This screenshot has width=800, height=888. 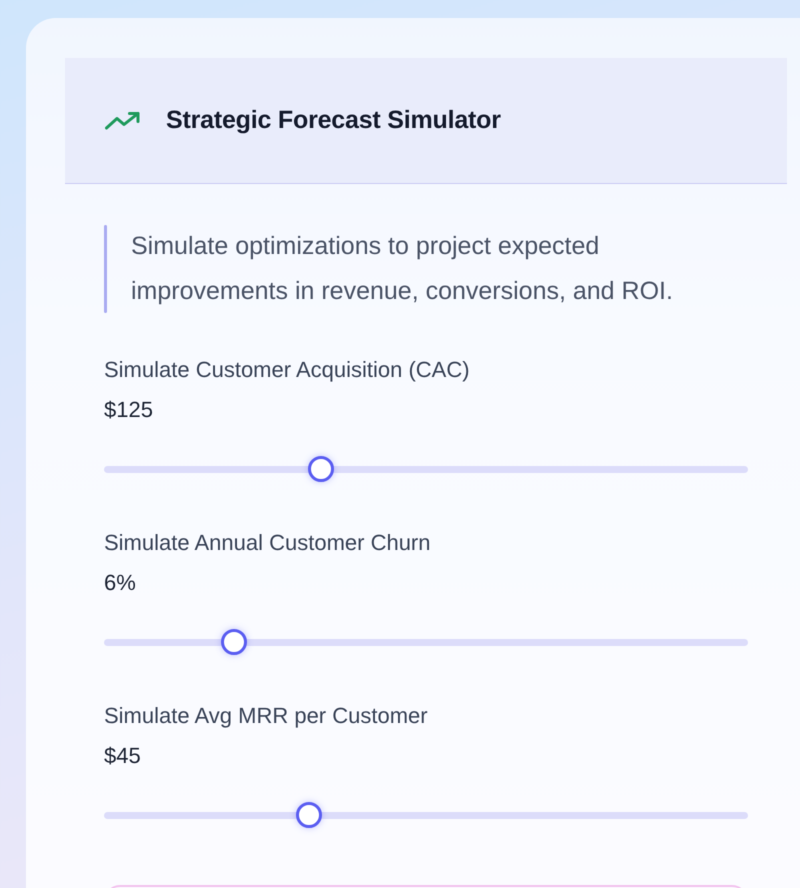 What do you see at coordinates (287, 370) in the screenshot?
I see `slider-label: Simulate Customer Acquisition (CAC)` at bounding box center [287, 370].